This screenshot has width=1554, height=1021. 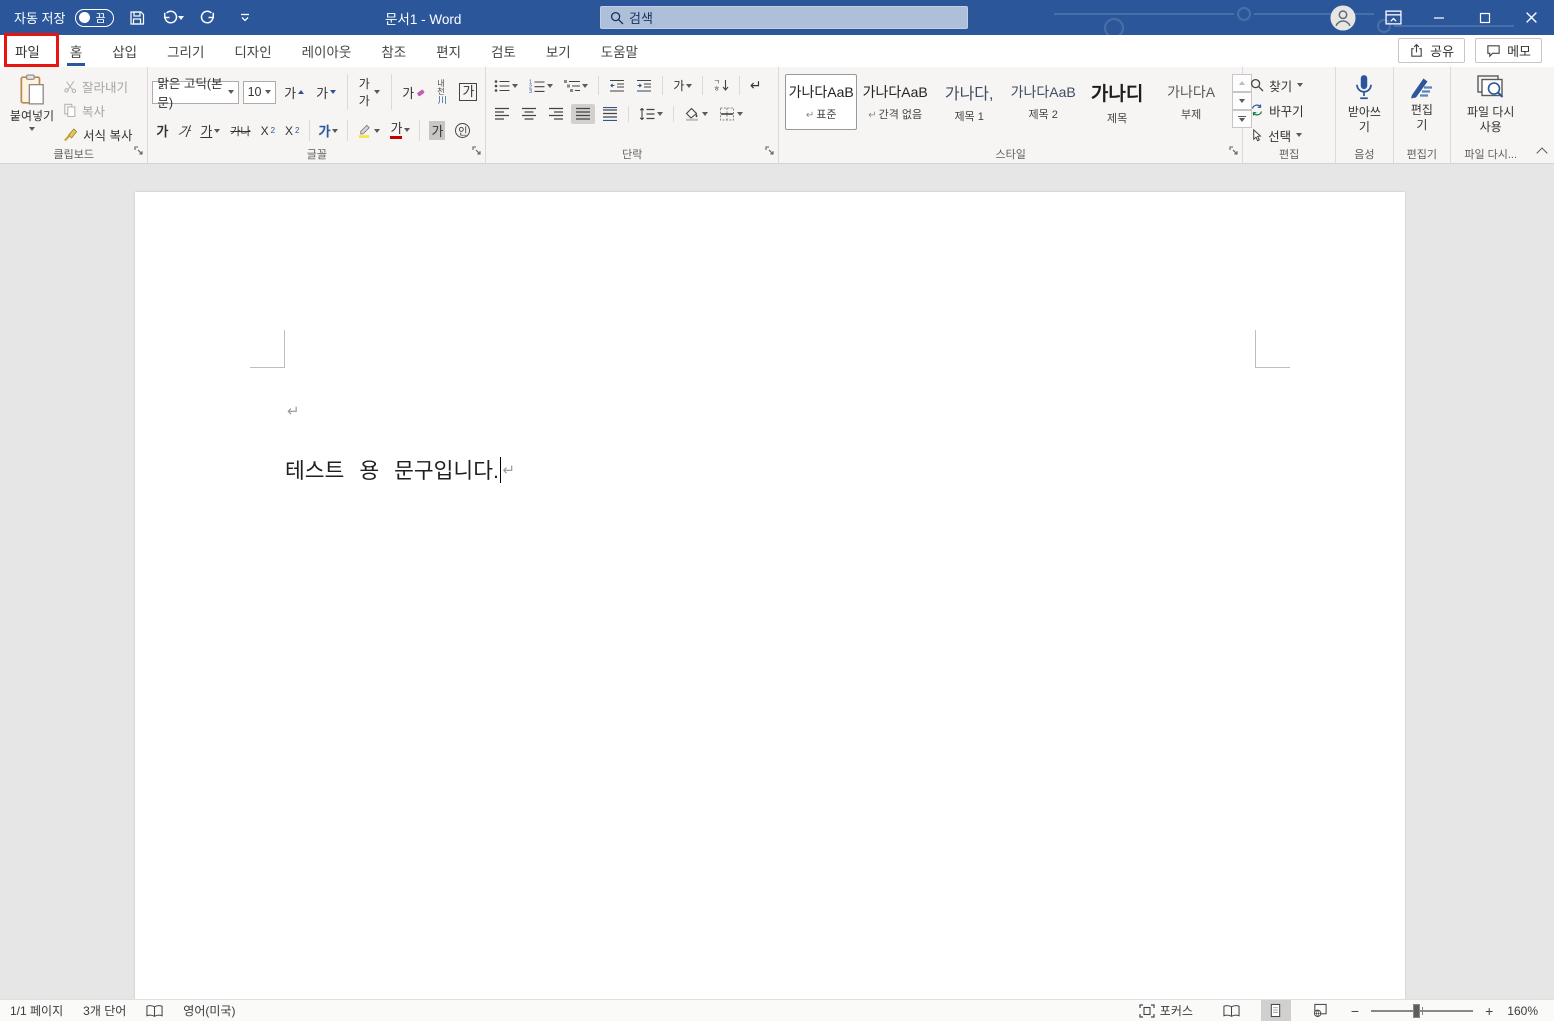 What do you see at coordinates (268, 131) in the screenshot?
I see `subscript-button: X2` at bounding box center [268, 131].